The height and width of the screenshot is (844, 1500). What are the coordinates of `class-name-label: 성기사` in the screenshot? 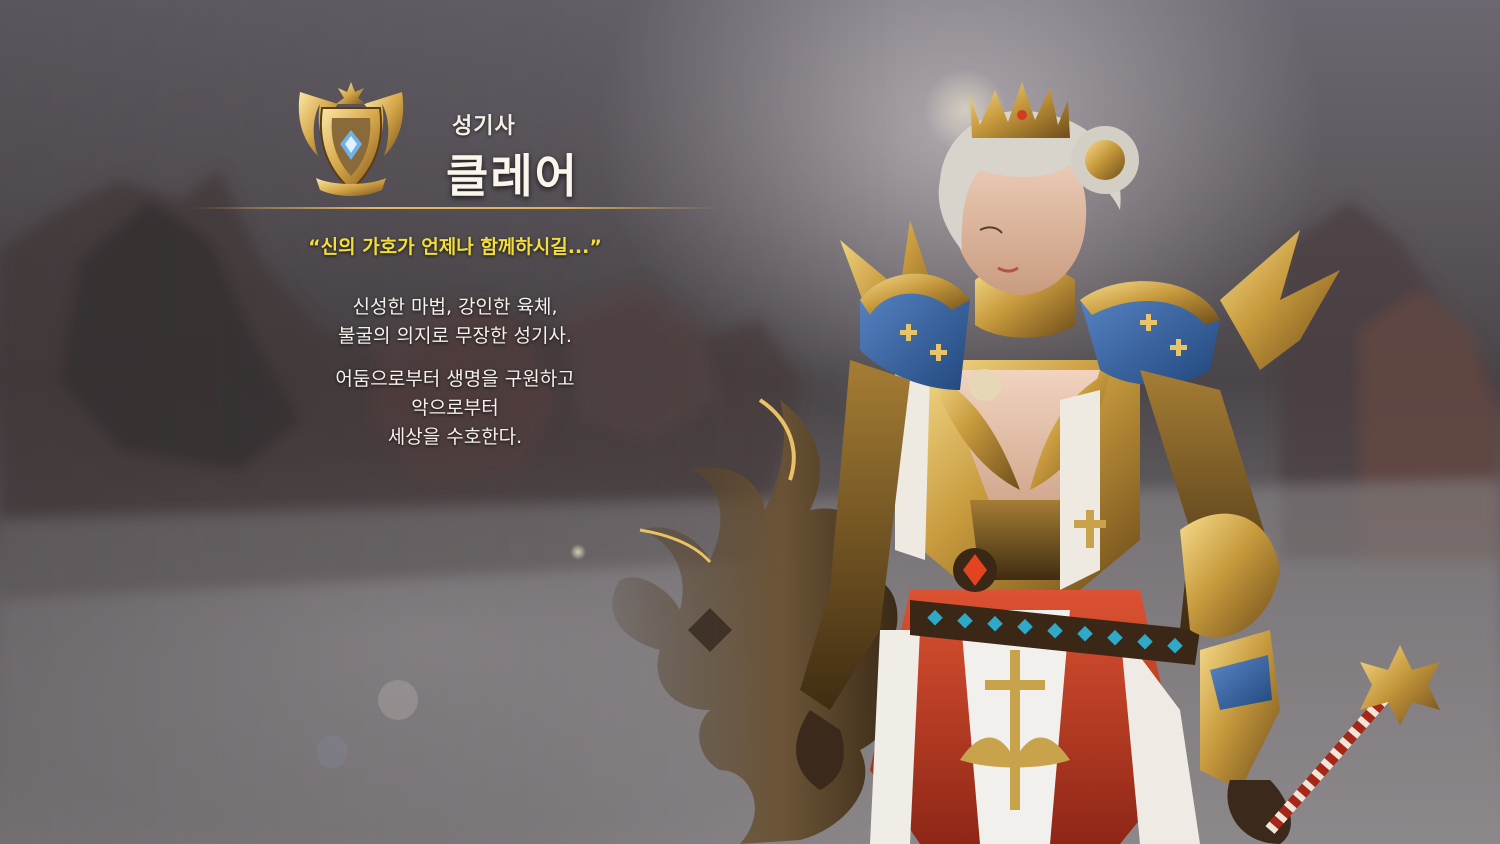 It's located at (484, 126).